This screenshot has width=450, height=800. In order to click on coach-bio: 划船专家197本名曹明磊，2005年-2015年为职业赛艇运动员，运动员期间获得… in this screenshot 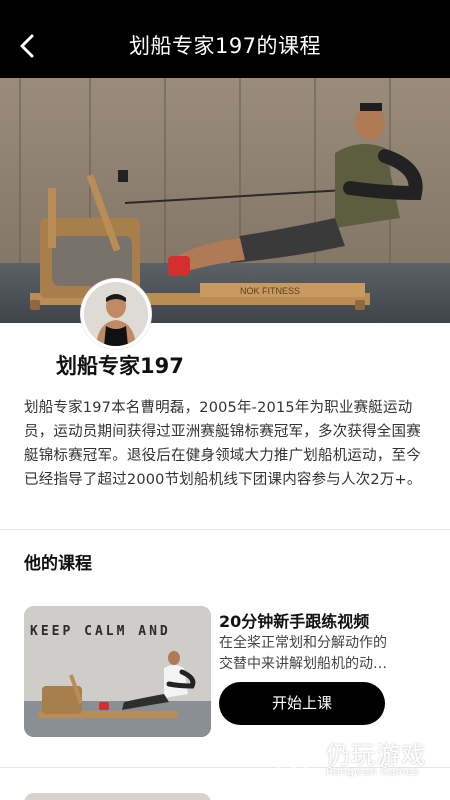, I will do `click(223, 444)`.